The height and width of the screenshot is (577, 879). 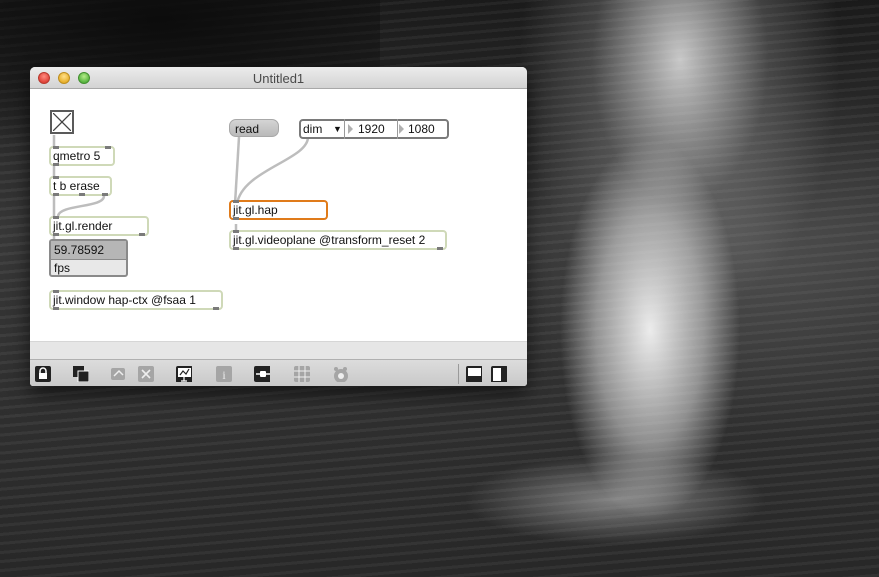 I want to click on fps-display: 59.78592 fps, so click(x=88, y=258).